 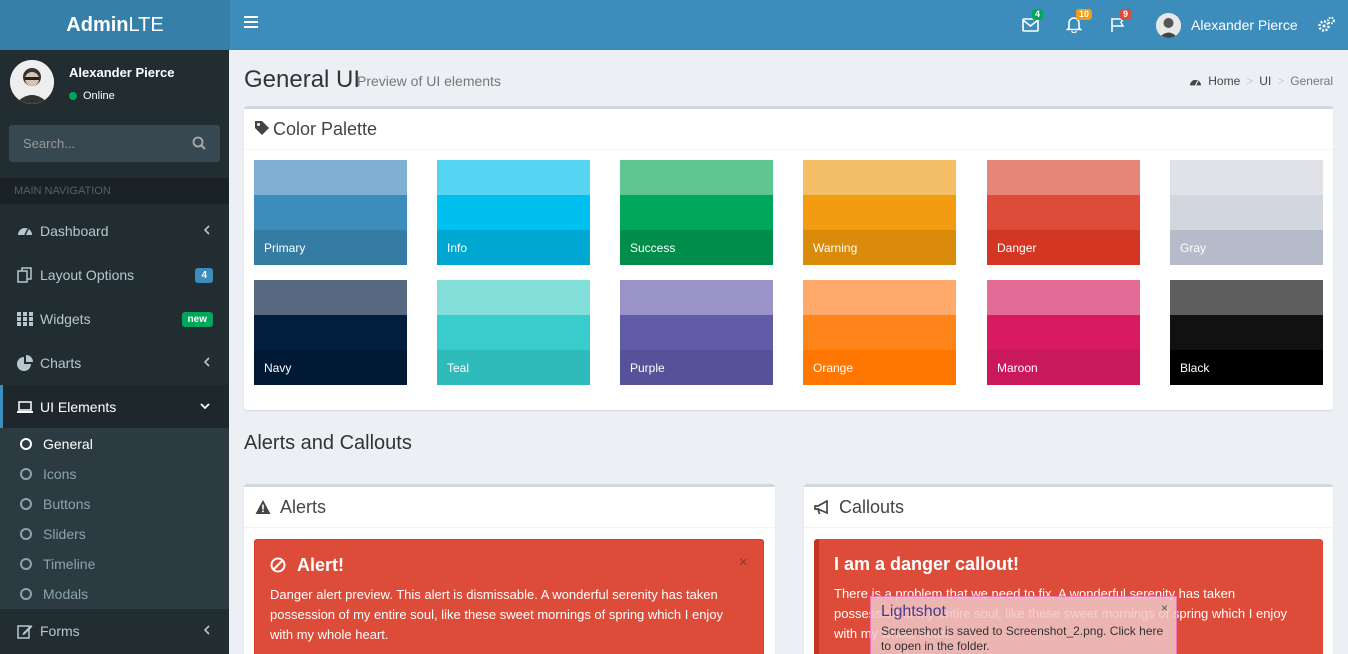 What do you see at coordinates (458, 368) in the screenshot?
I see `swatch-label: Teal` at bounding box center [458, 368].